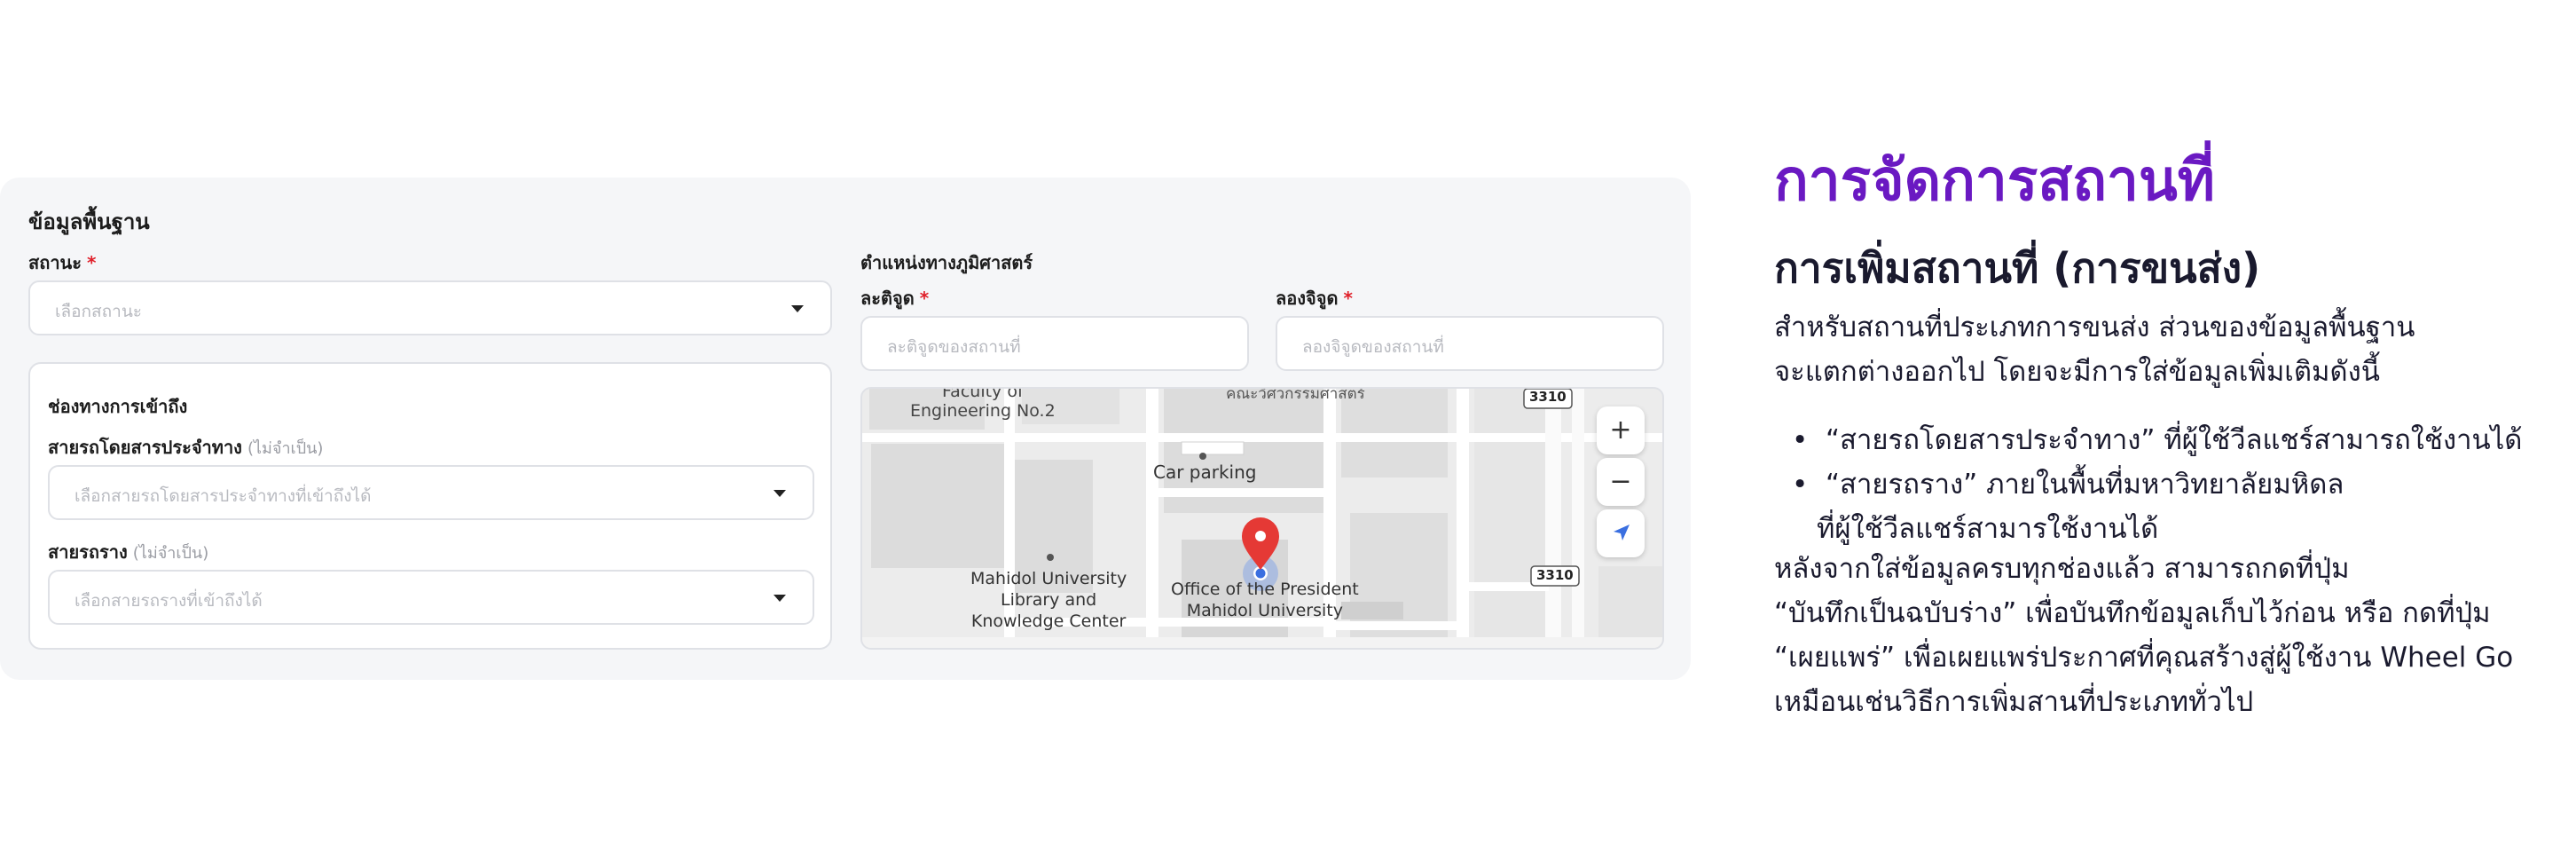 Image resolution: width=2576 pixels, height=852 pixels. What do you see at coordinates (223, 496) in the screenshot?
I see `bus-placeholder: เลือกสายรถโดยสารประจำทางที่เข้าถึงได้` at bounding box center [223, 496].